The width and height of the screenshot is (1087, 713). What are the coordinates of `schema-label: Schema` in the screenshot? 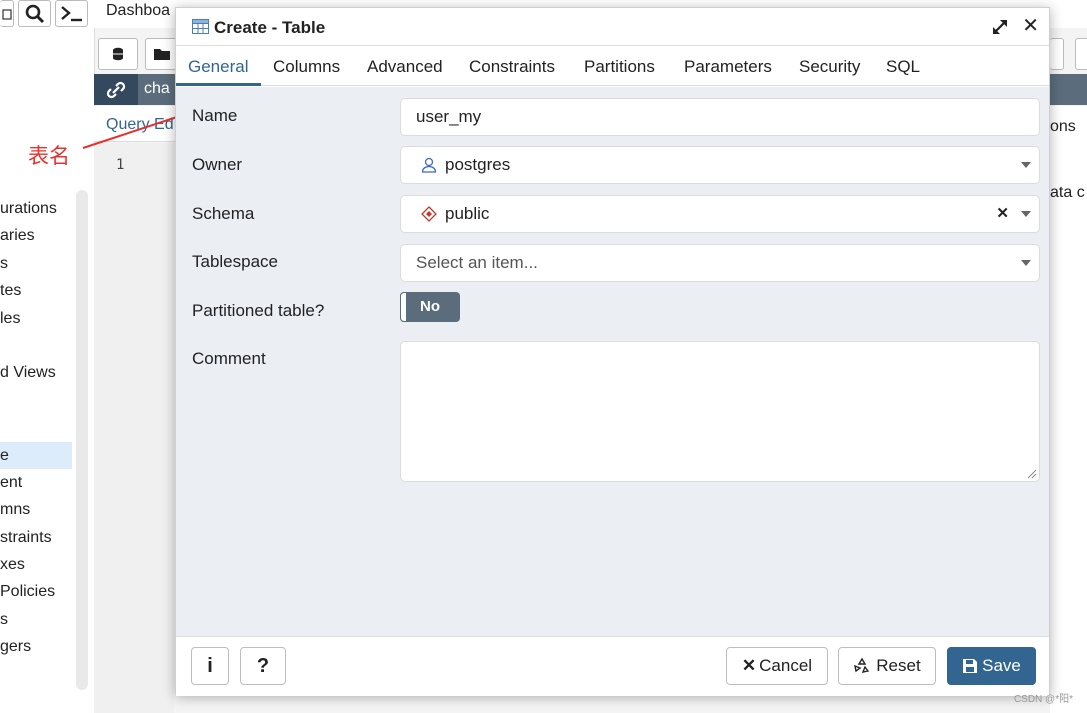 It's located at (223, 213).